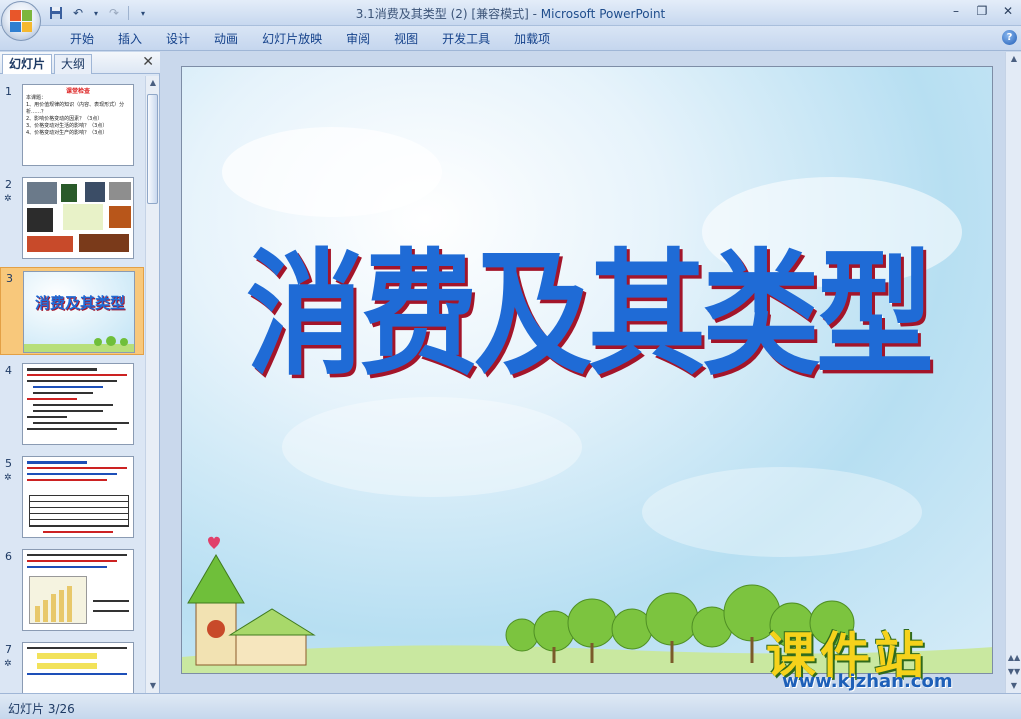  I want to click on office-logo-icon, so click(21, 21).